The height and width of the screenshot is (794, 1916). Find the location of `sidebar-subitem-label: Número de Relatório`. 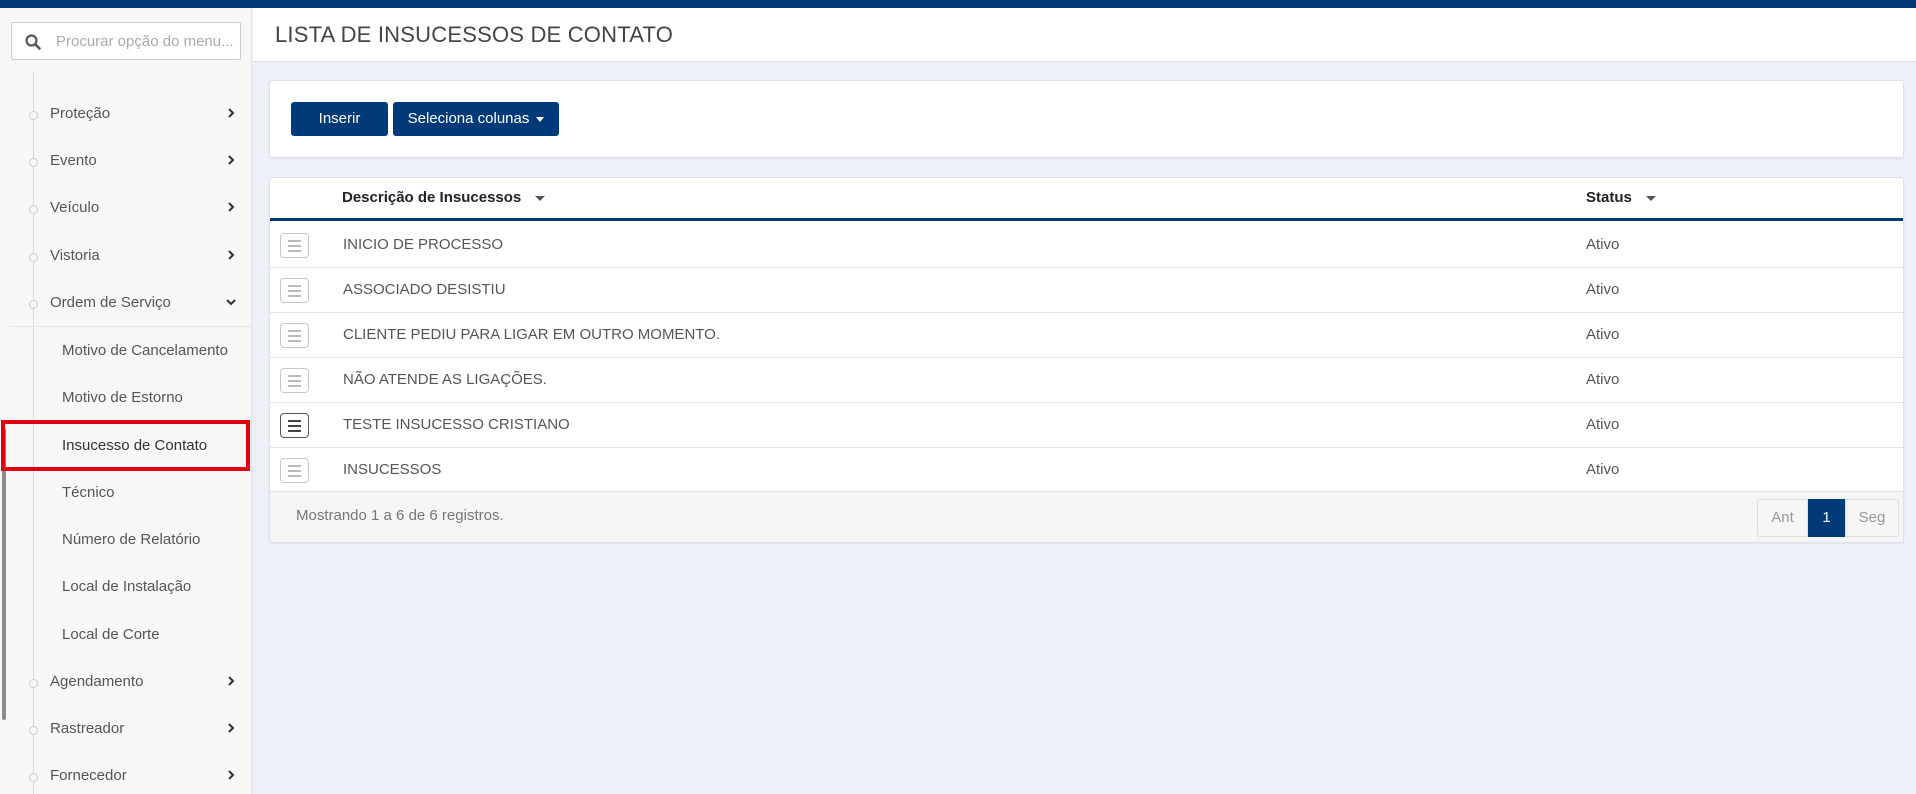

sidebar-subitem-label: Número de Relatório is located at coordinates (131, 539).